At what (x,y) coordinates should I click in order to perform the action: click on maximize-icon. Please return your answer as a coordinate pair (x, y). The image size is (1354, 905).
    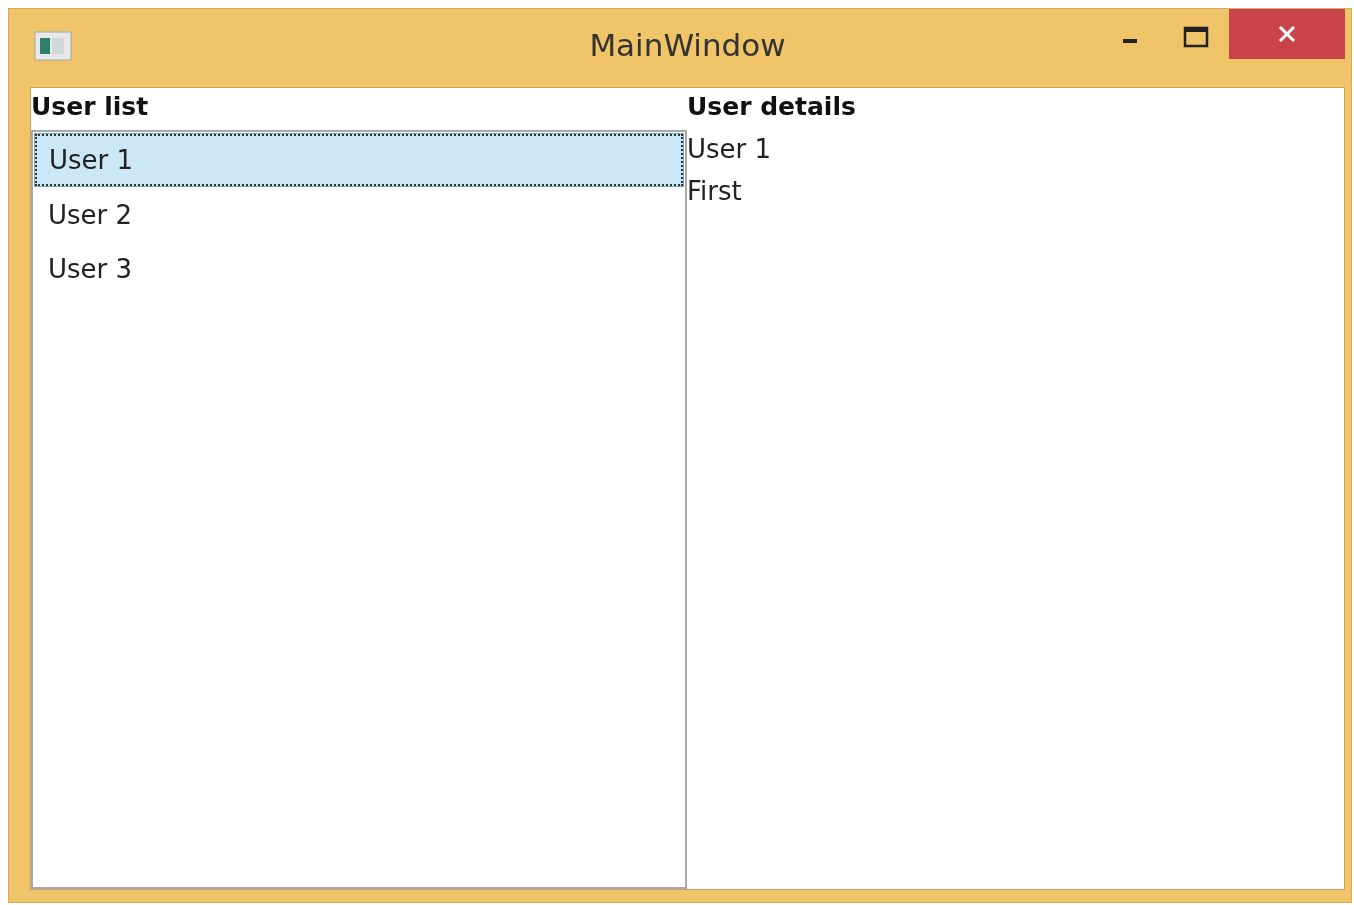
    Looking at the image, I should click on (1196, 37).